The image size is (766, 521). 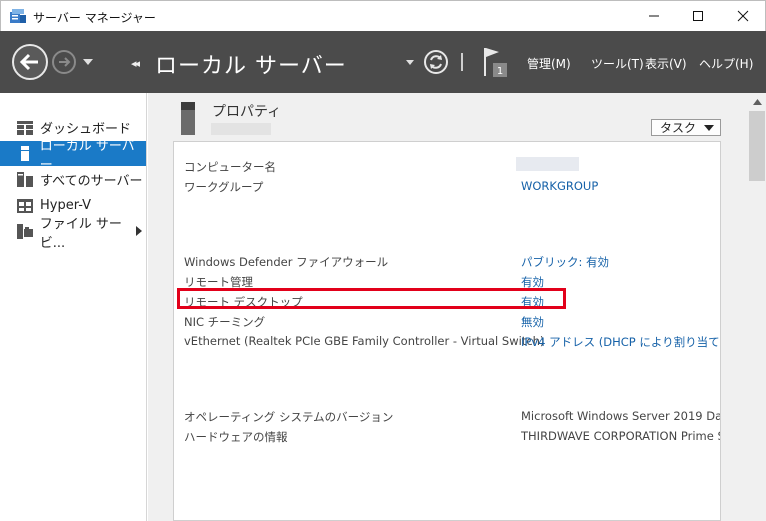 I want to click on all-servers-icon, so click(x=25, y=180).